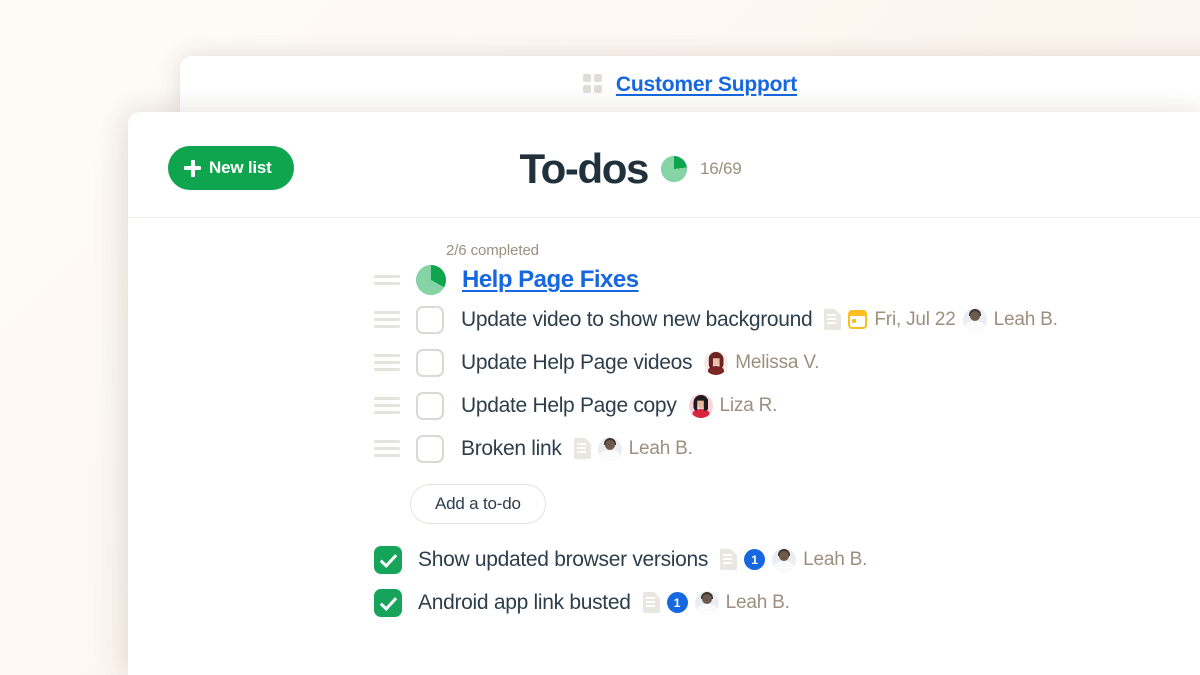 The height and width of the screenshot is (675, 1200). What do you see at coordinates (787, 280) in the screenshot?
I see `list-header-row: Help Page Fixes` at bounding box center [787, 280].